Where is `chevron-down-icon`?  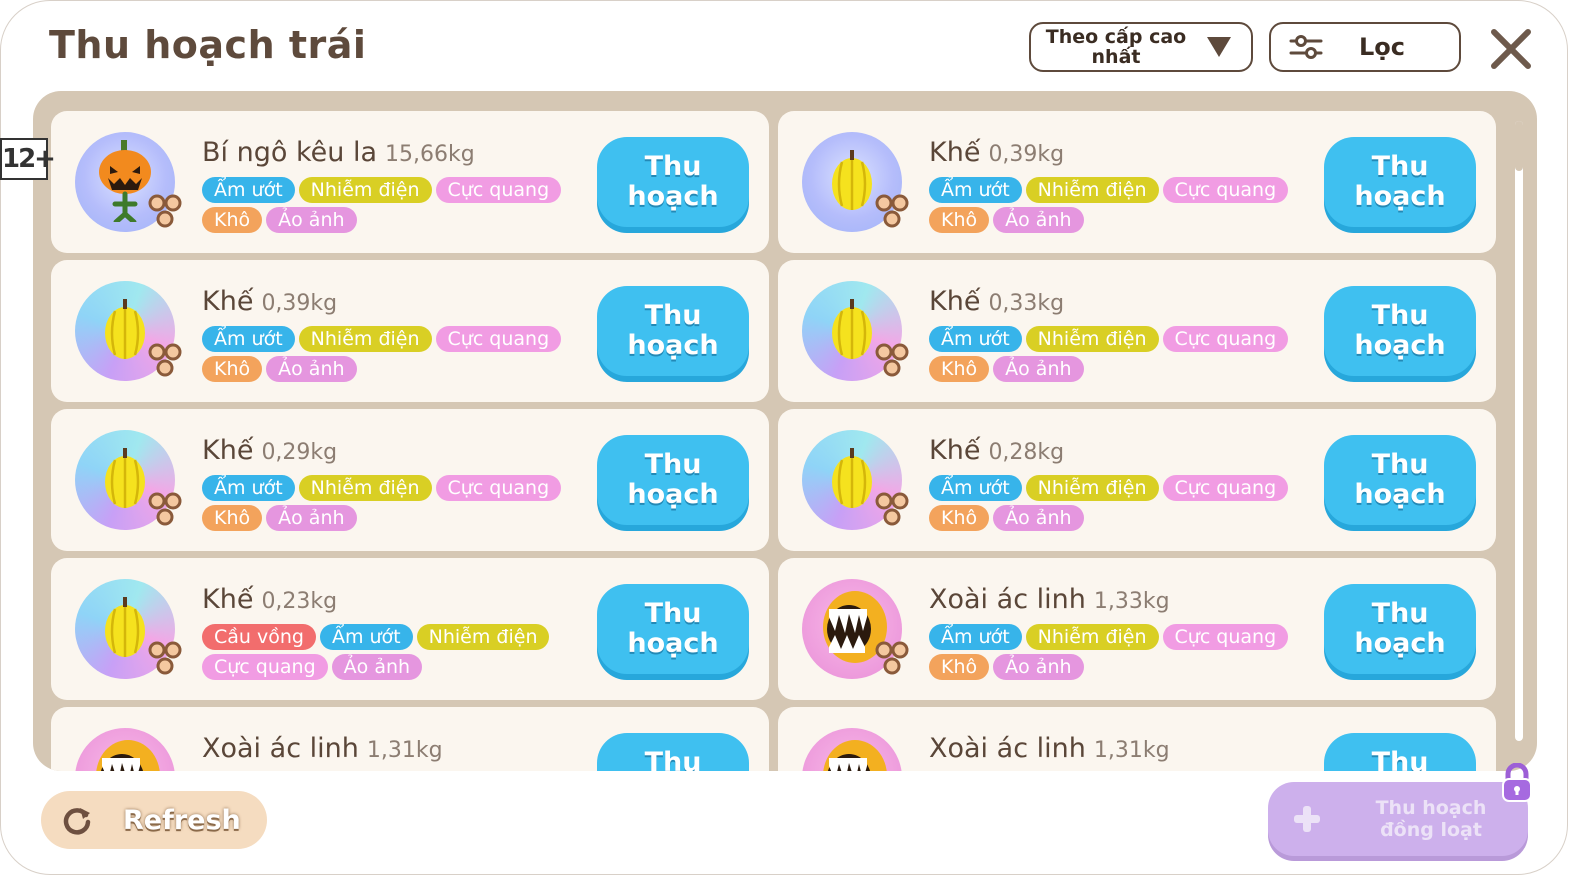
chevron-down-icon is located at coordinates (1219, 47).